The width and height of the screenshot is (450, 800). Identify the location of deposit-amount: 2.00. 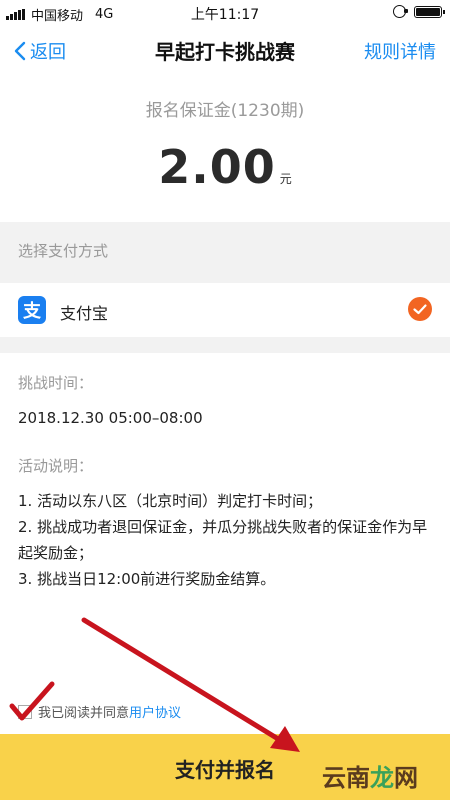
(217, 167).